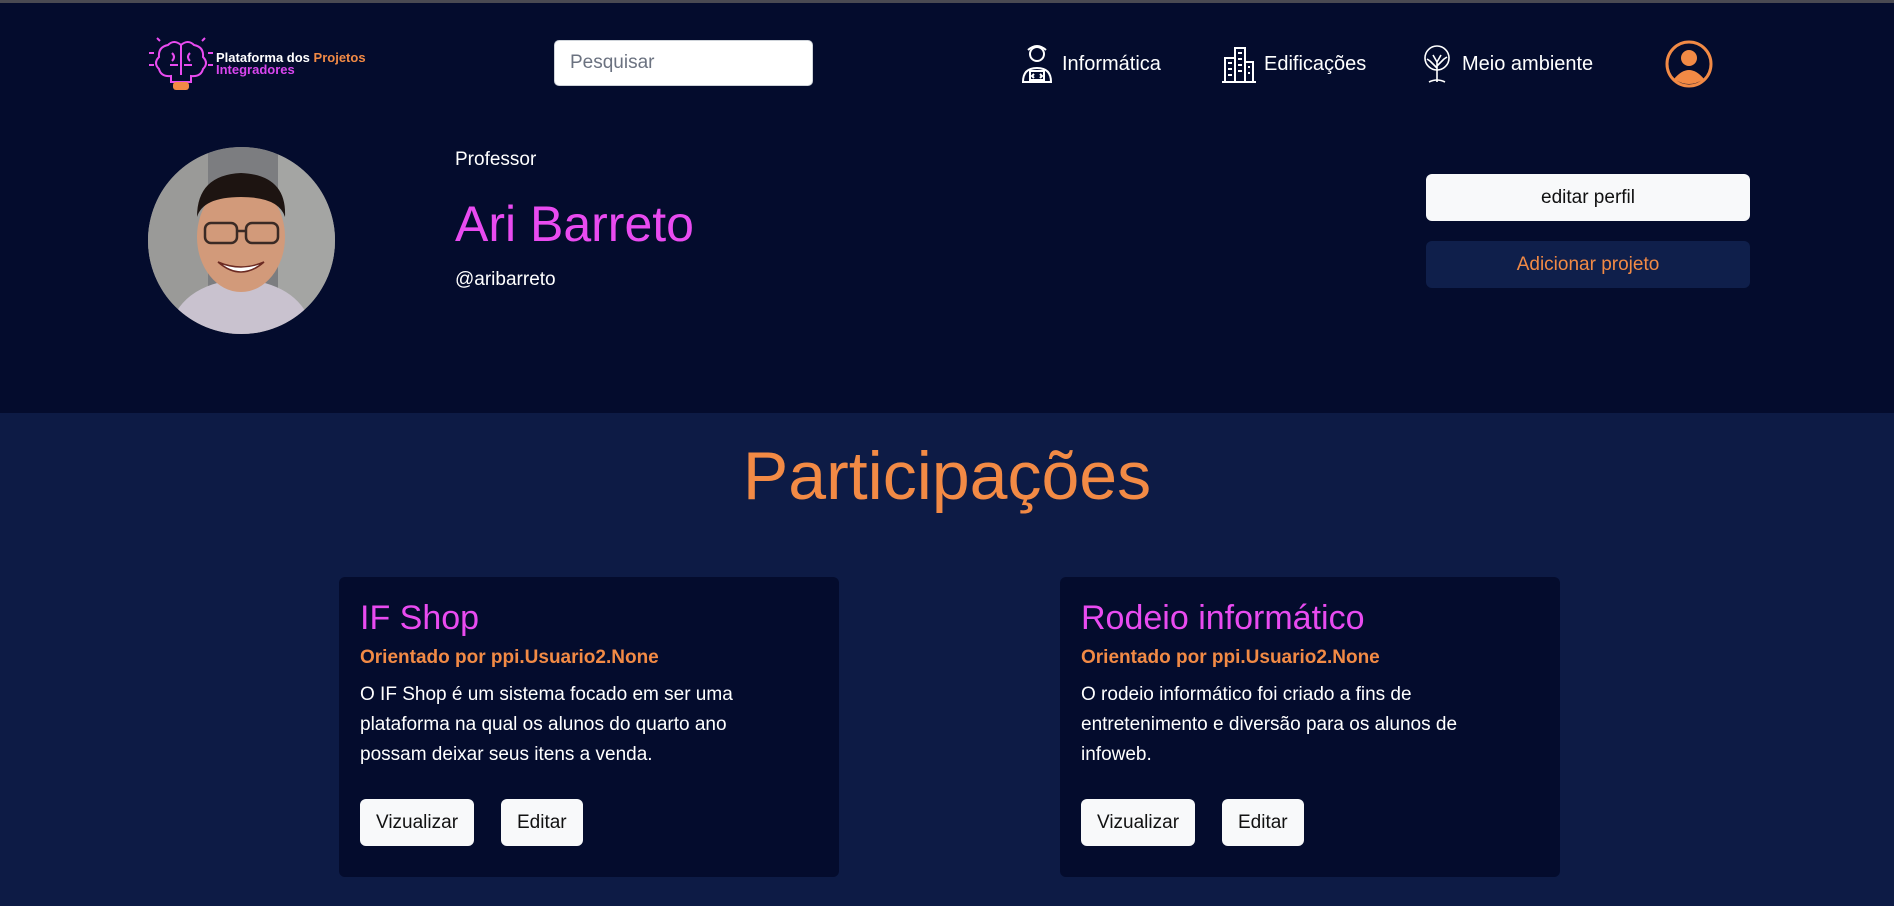 This screenshot has height=906, width=1894. I want to click on nav-label: Informática, so click(1111, 63).